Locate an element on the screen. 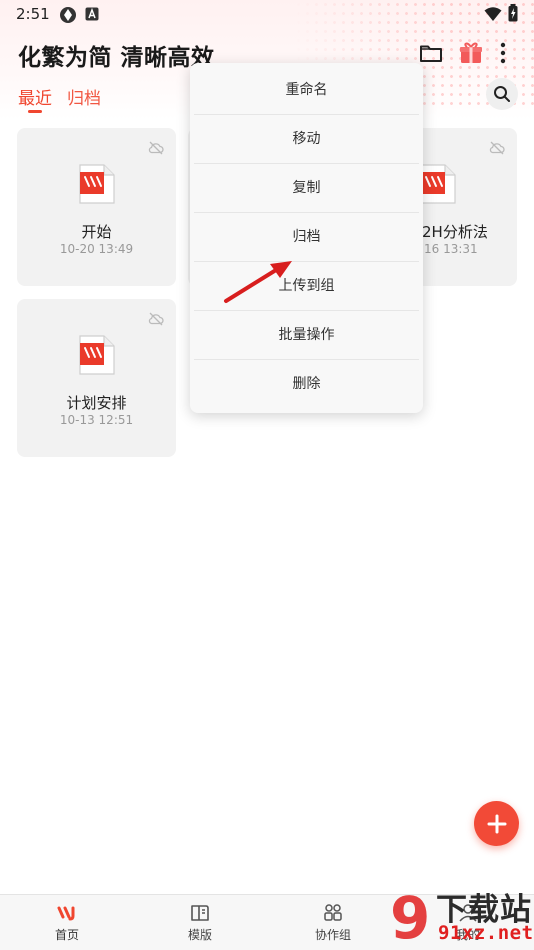 The image size is (534, 950). search-icon is located at coordinates (502, 94).